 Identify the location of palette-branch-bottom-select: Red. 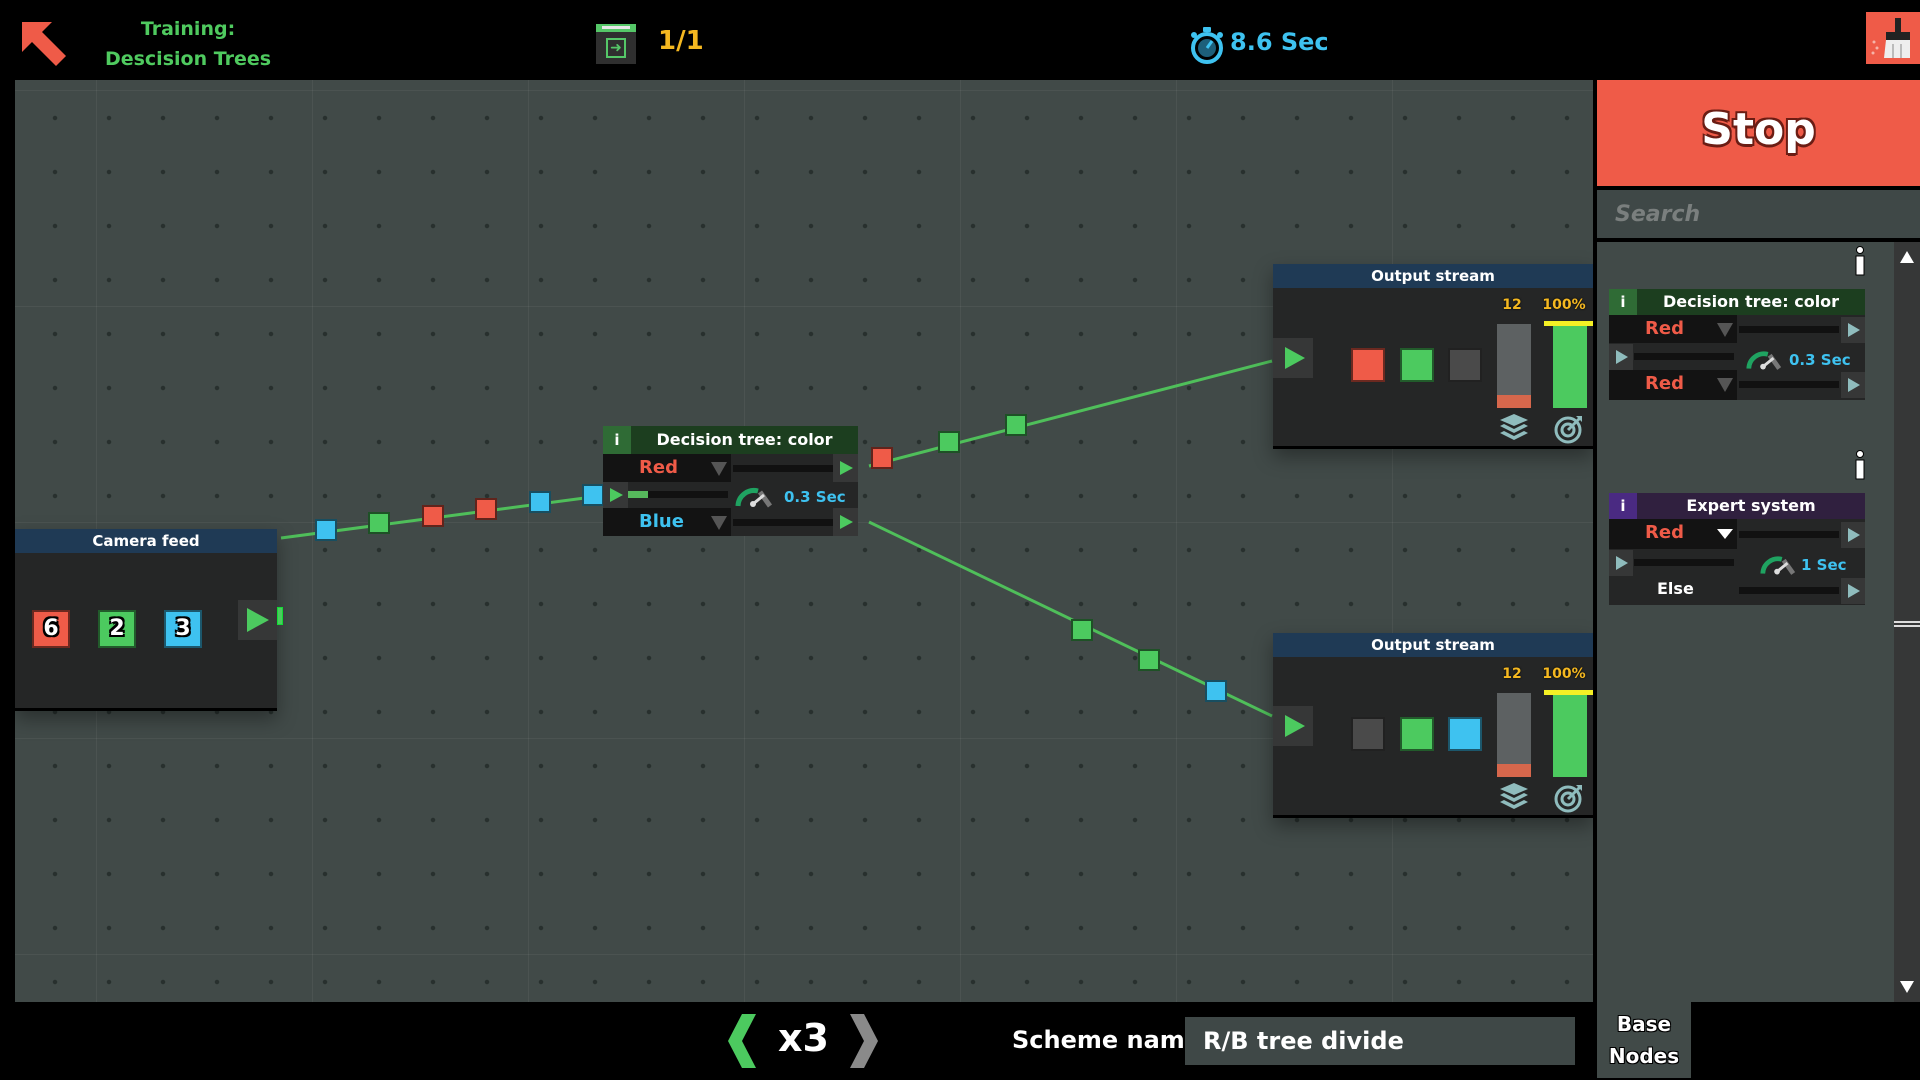
(1673, 385).